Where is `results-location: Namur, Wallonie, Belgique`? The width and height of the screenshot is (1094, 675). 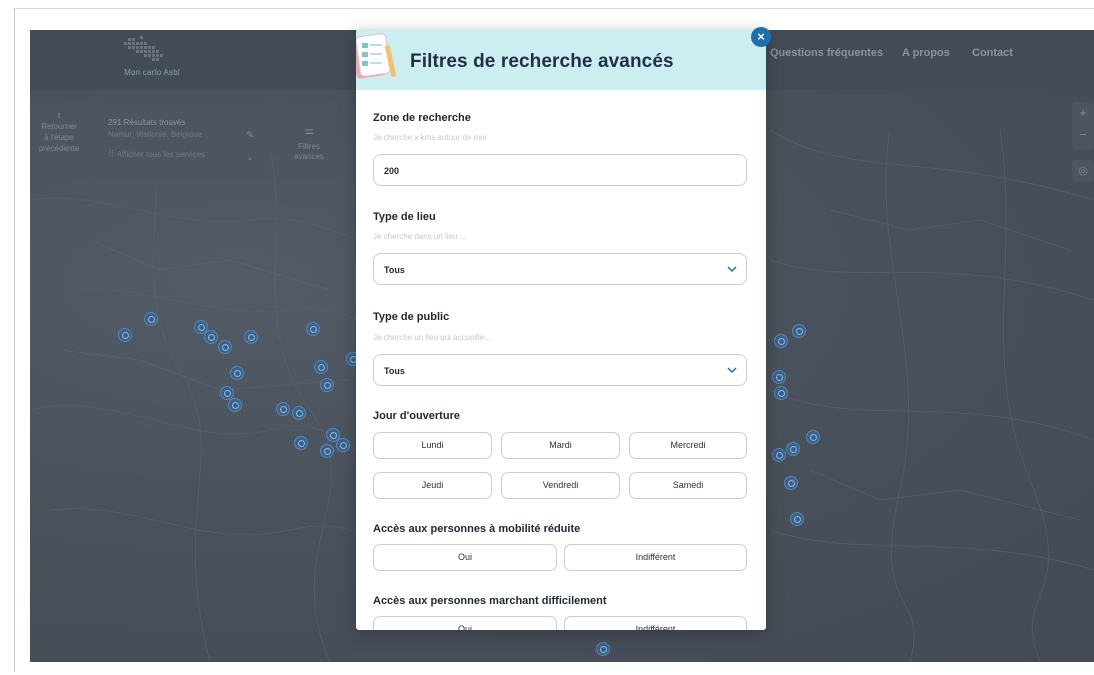
results-location: Namur, Wallonie, Belgique is located at coordinates (155, 134).